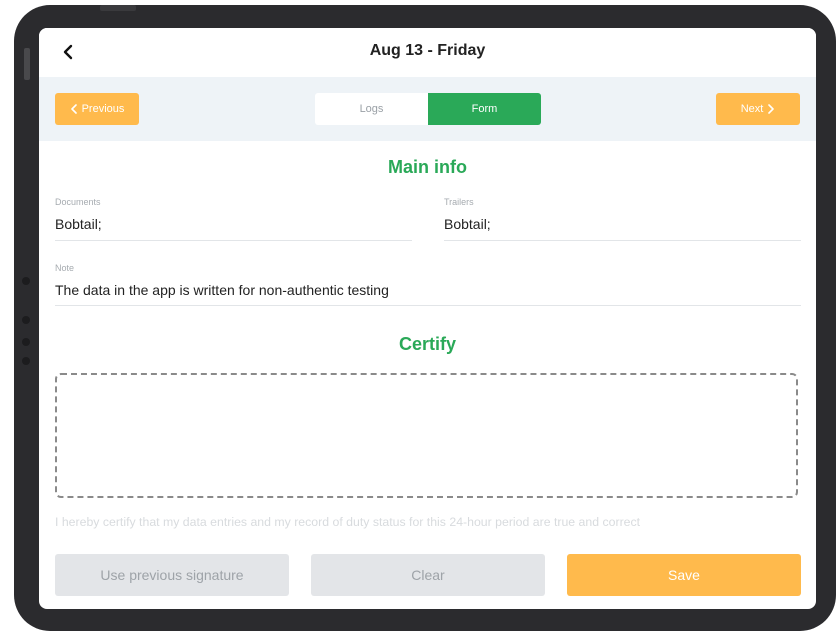 This screenshot has width=839, height=632. What do you see at coordinates (78, 202) in the screenshot?
I see `documents-label: Documents` at bounding box center [78, 202].